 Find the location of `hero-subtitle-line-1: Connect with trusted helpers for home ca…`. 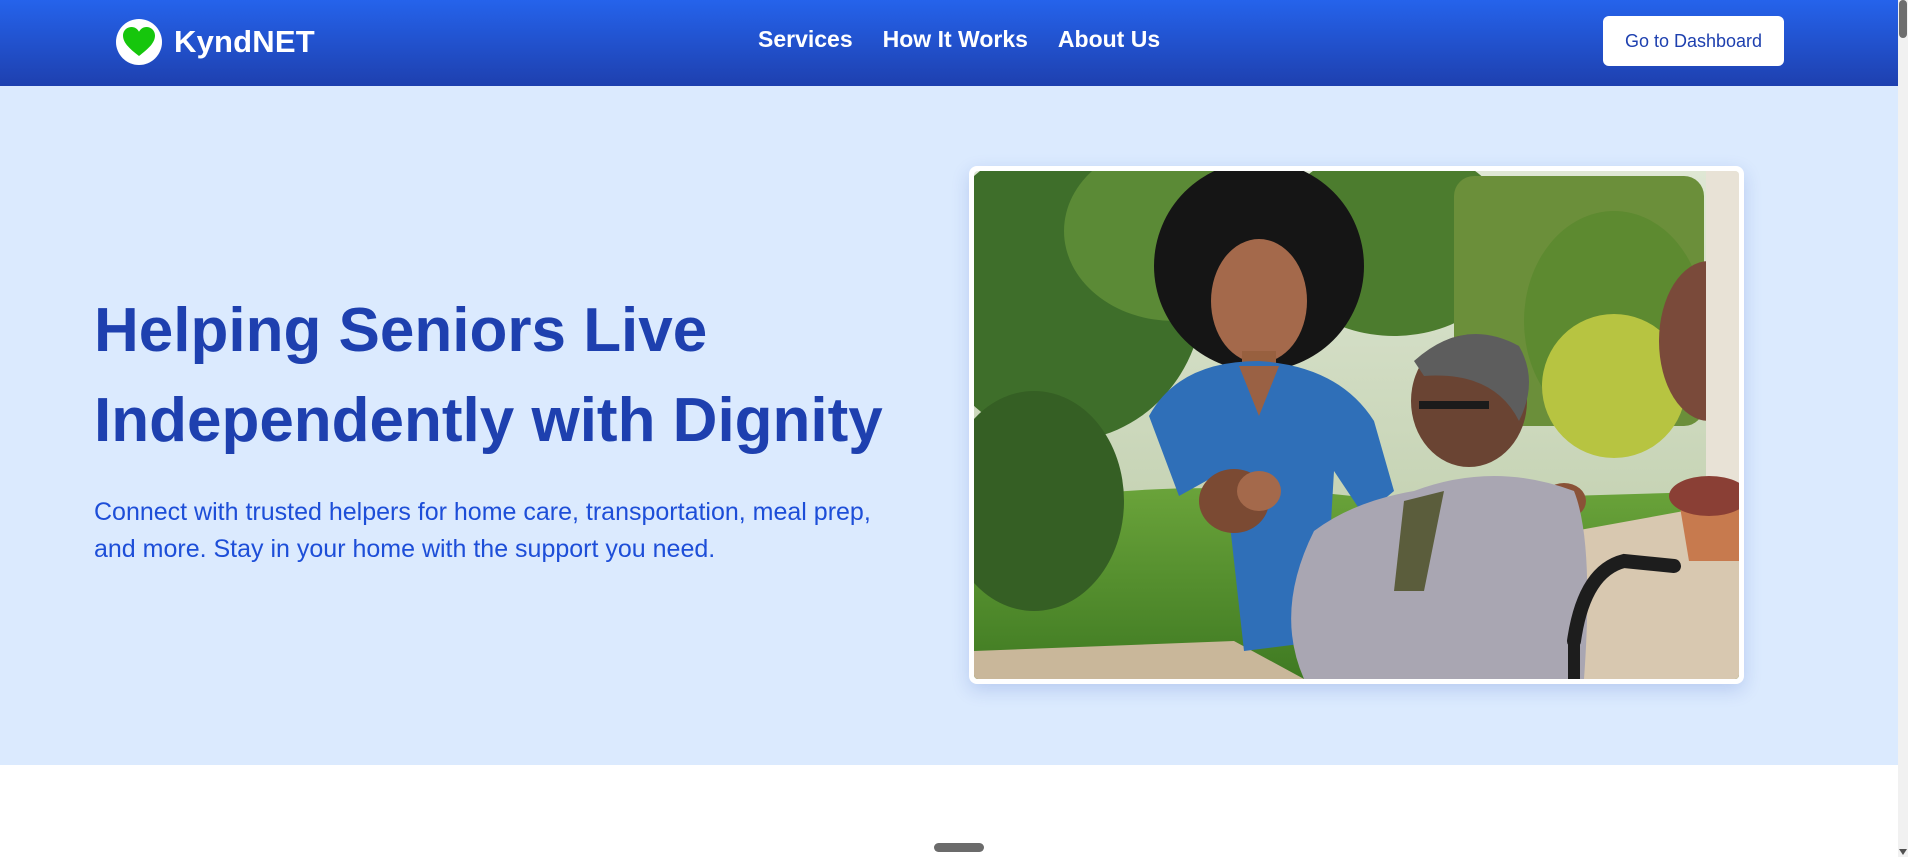

hero-subtitle-line-1: Connect with trusted helpers for home ca… is located at coordinates (482, 512).